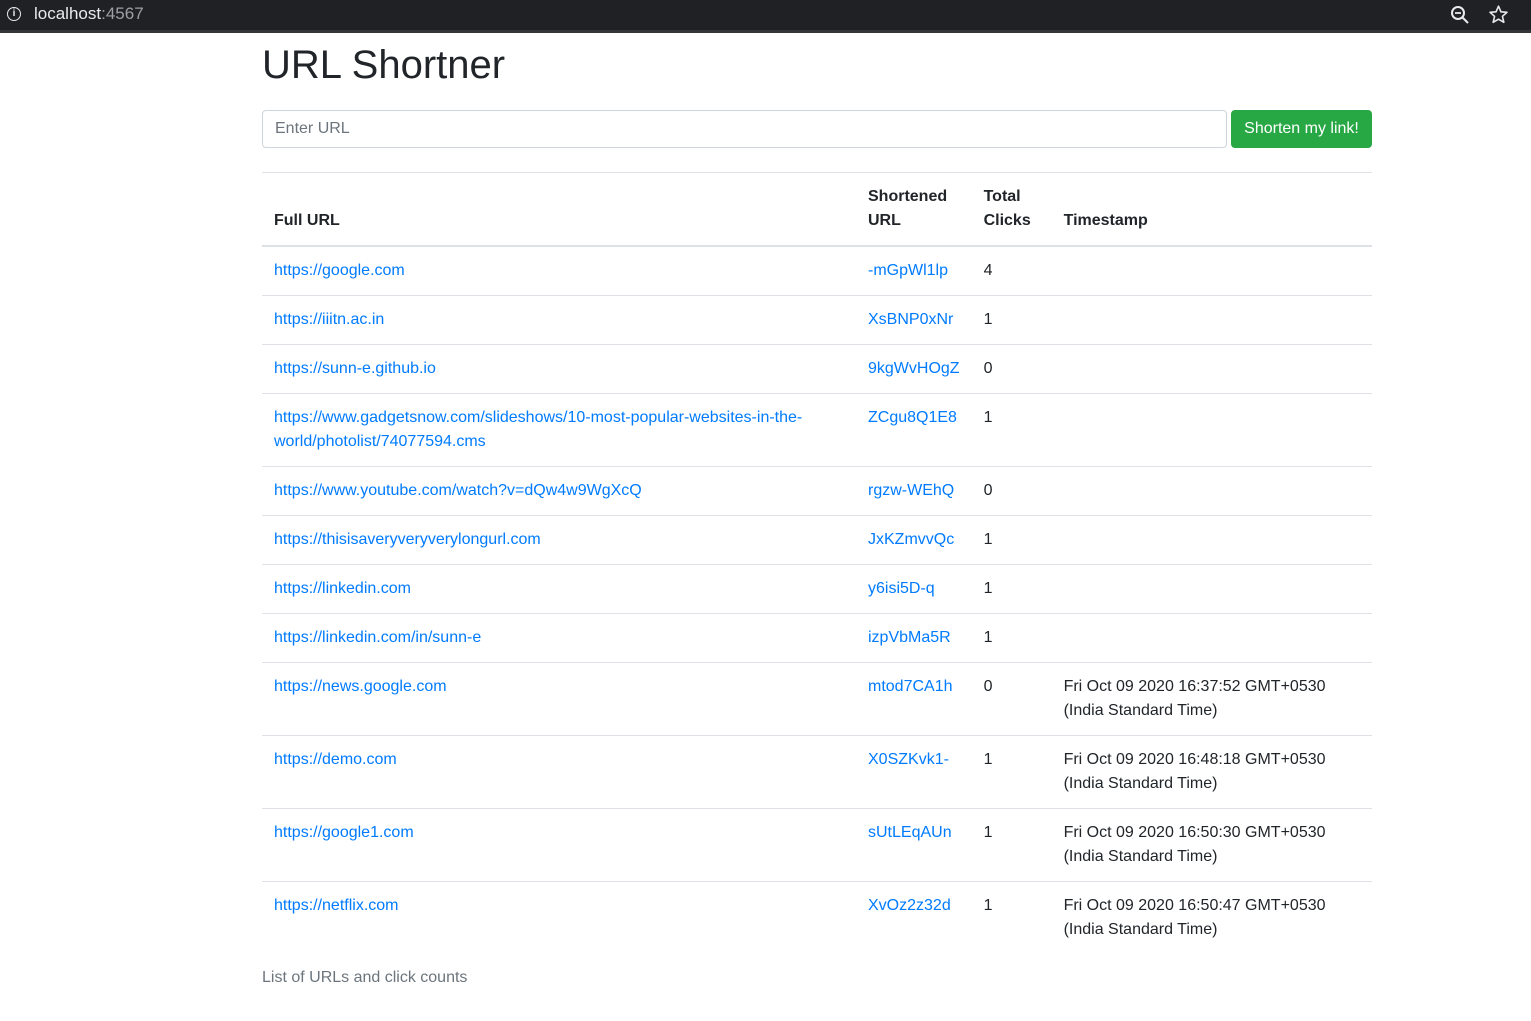 Image resolution: width=1531 pixels, height=1021 pixels. What do you see at coordinates (339, 270) in the screenshot?
I see `full-url-link: https://google.com` at bounding box center [339, 270].